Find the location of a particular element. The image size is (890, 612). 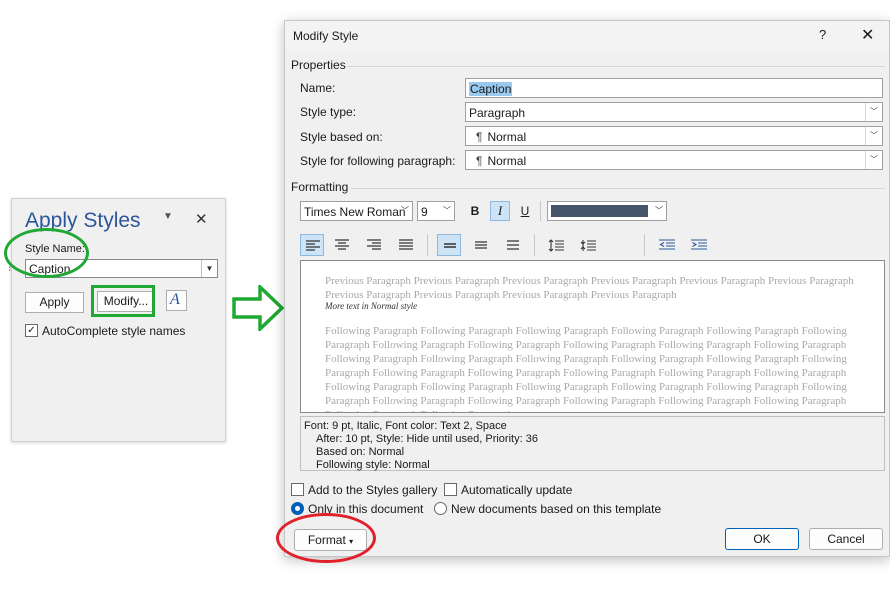

align-center-icon is located at coordinates (342, 244).